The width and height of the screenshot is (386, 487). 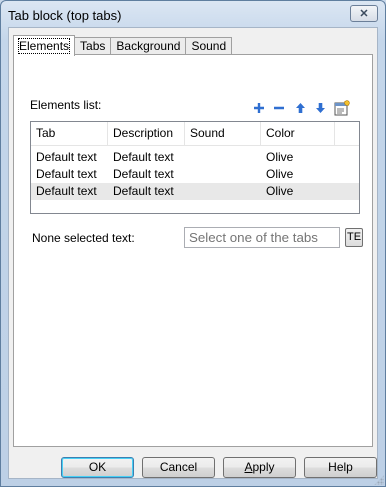 I want to click on column-header-description: Description, so click(x=146, y=133).